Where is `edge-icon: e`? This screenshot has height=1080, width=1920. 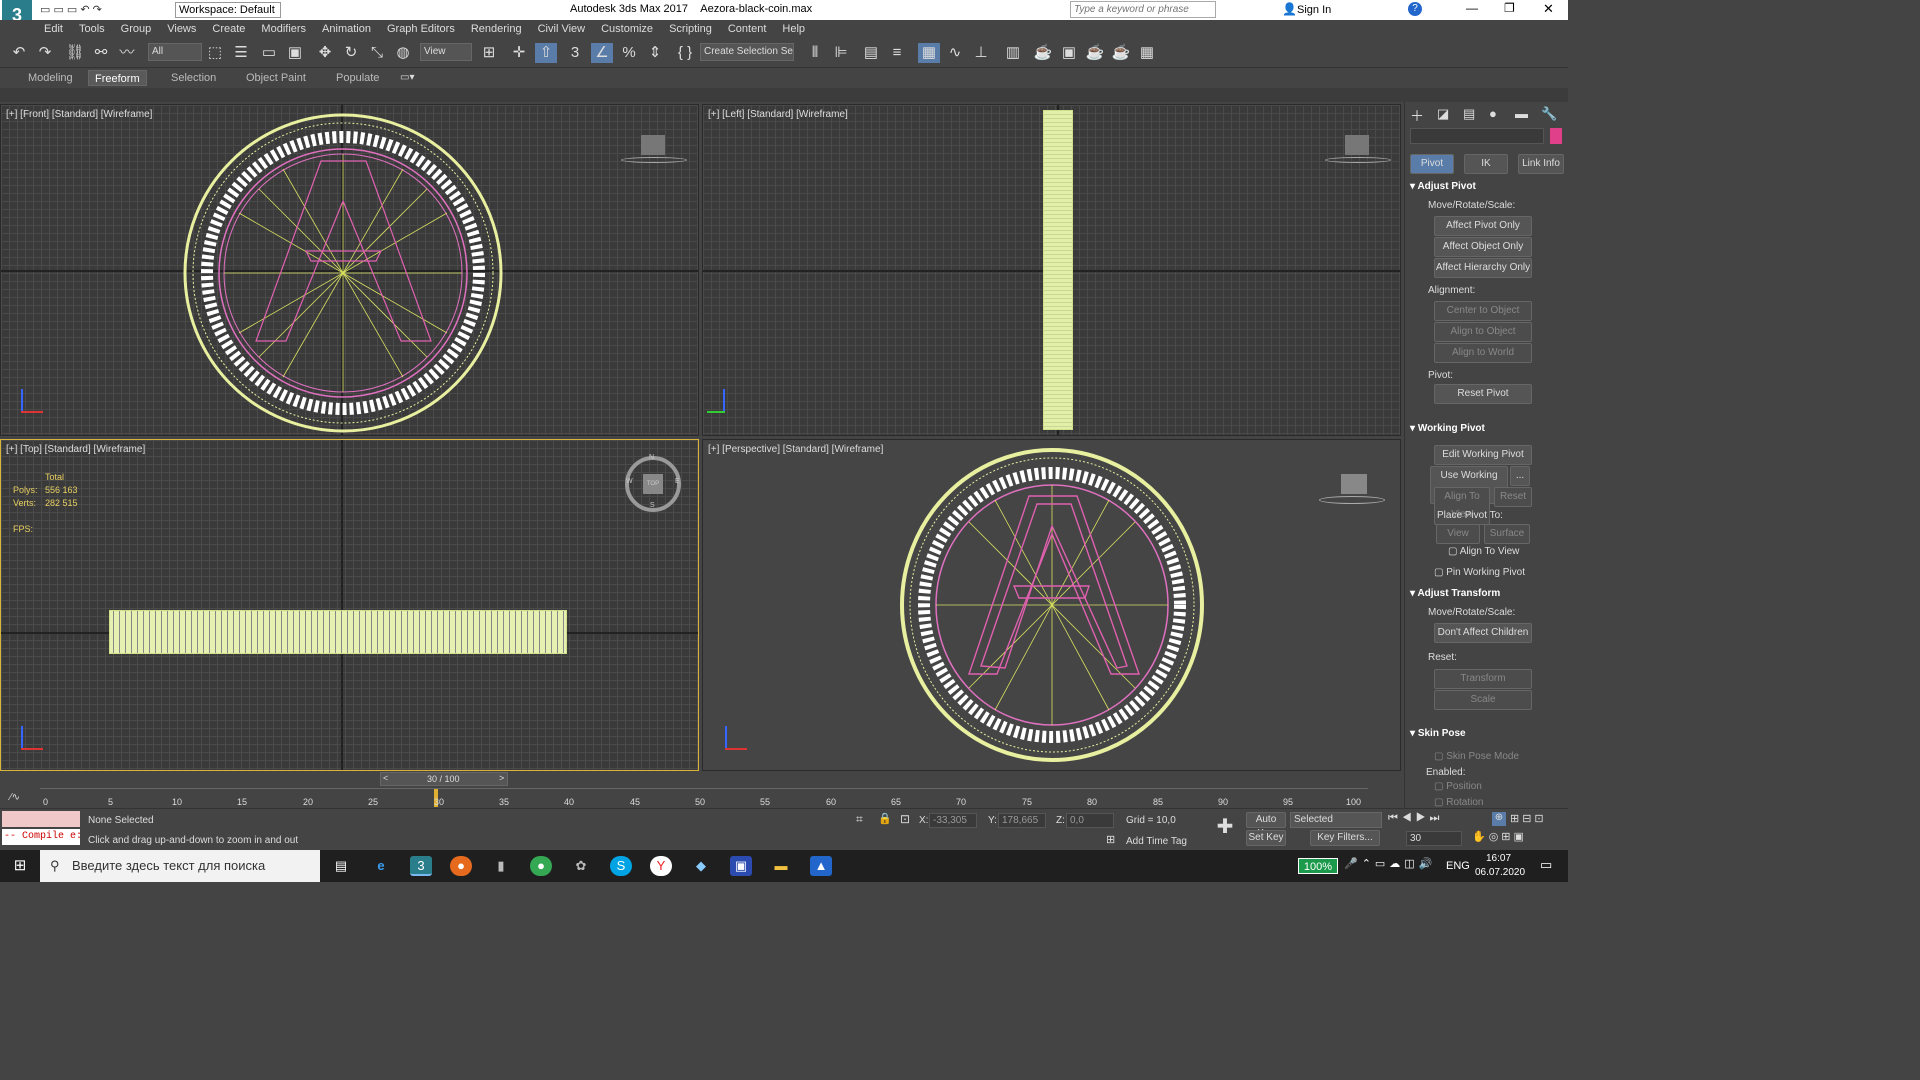
edge-icon: e is located at coordinates (381, 866).